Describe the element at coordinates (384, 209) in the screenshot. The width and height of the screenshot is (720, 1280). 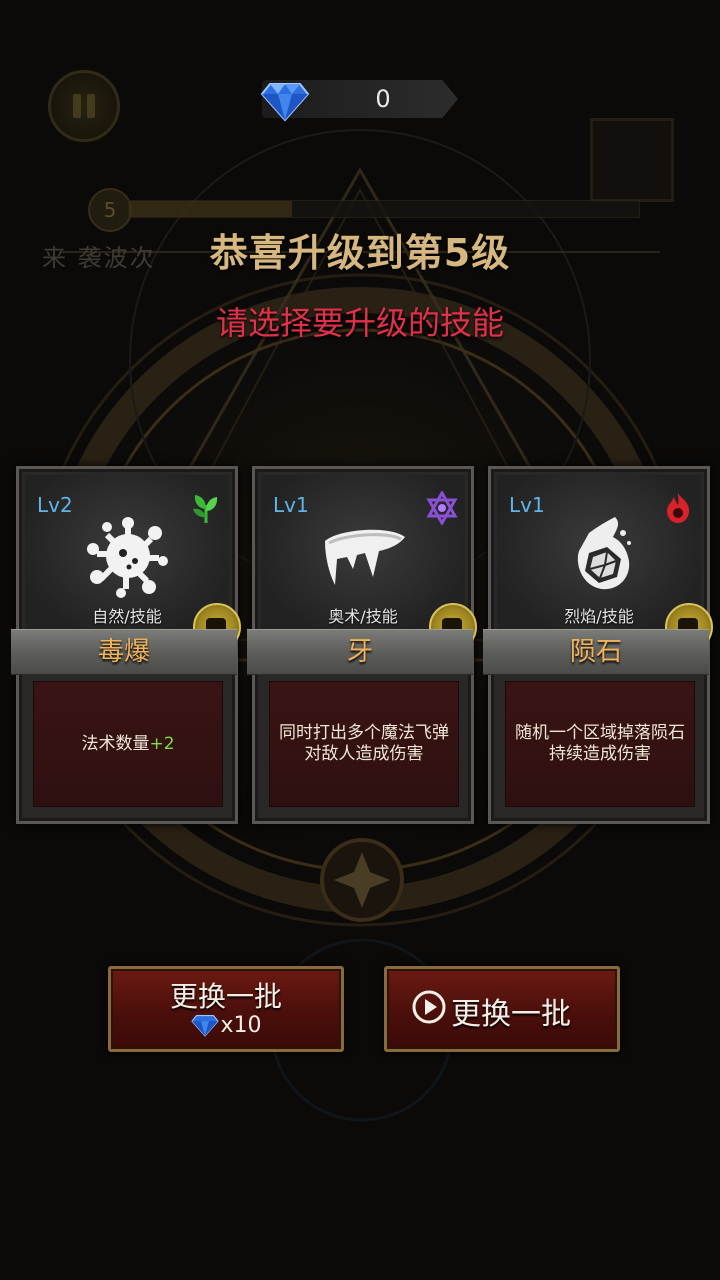
I see `xp-bar` at that location.